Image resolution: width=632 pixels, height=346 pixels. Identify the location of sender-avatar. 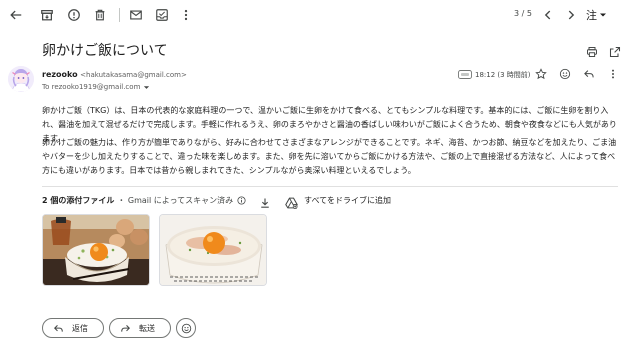
(21, 79).